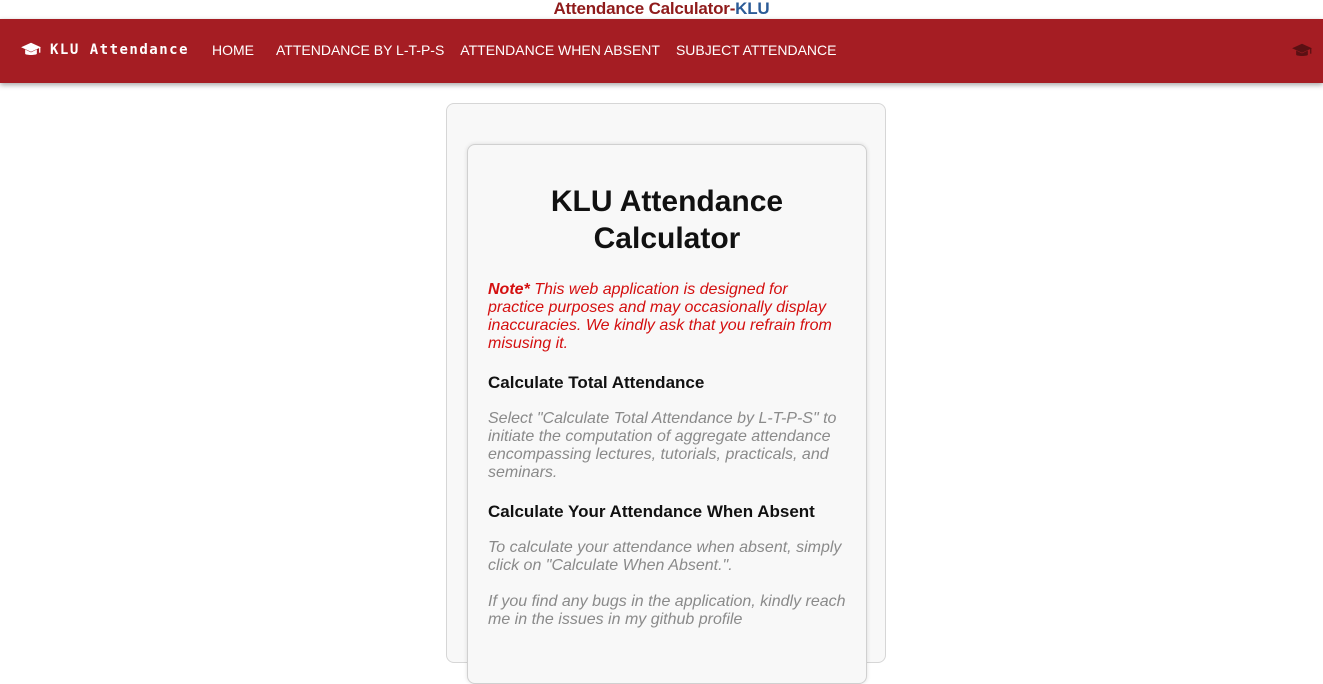  I want to click on nav-link-subject-attendance: SUBJECT ATTENDANCE, so click(756, 50).